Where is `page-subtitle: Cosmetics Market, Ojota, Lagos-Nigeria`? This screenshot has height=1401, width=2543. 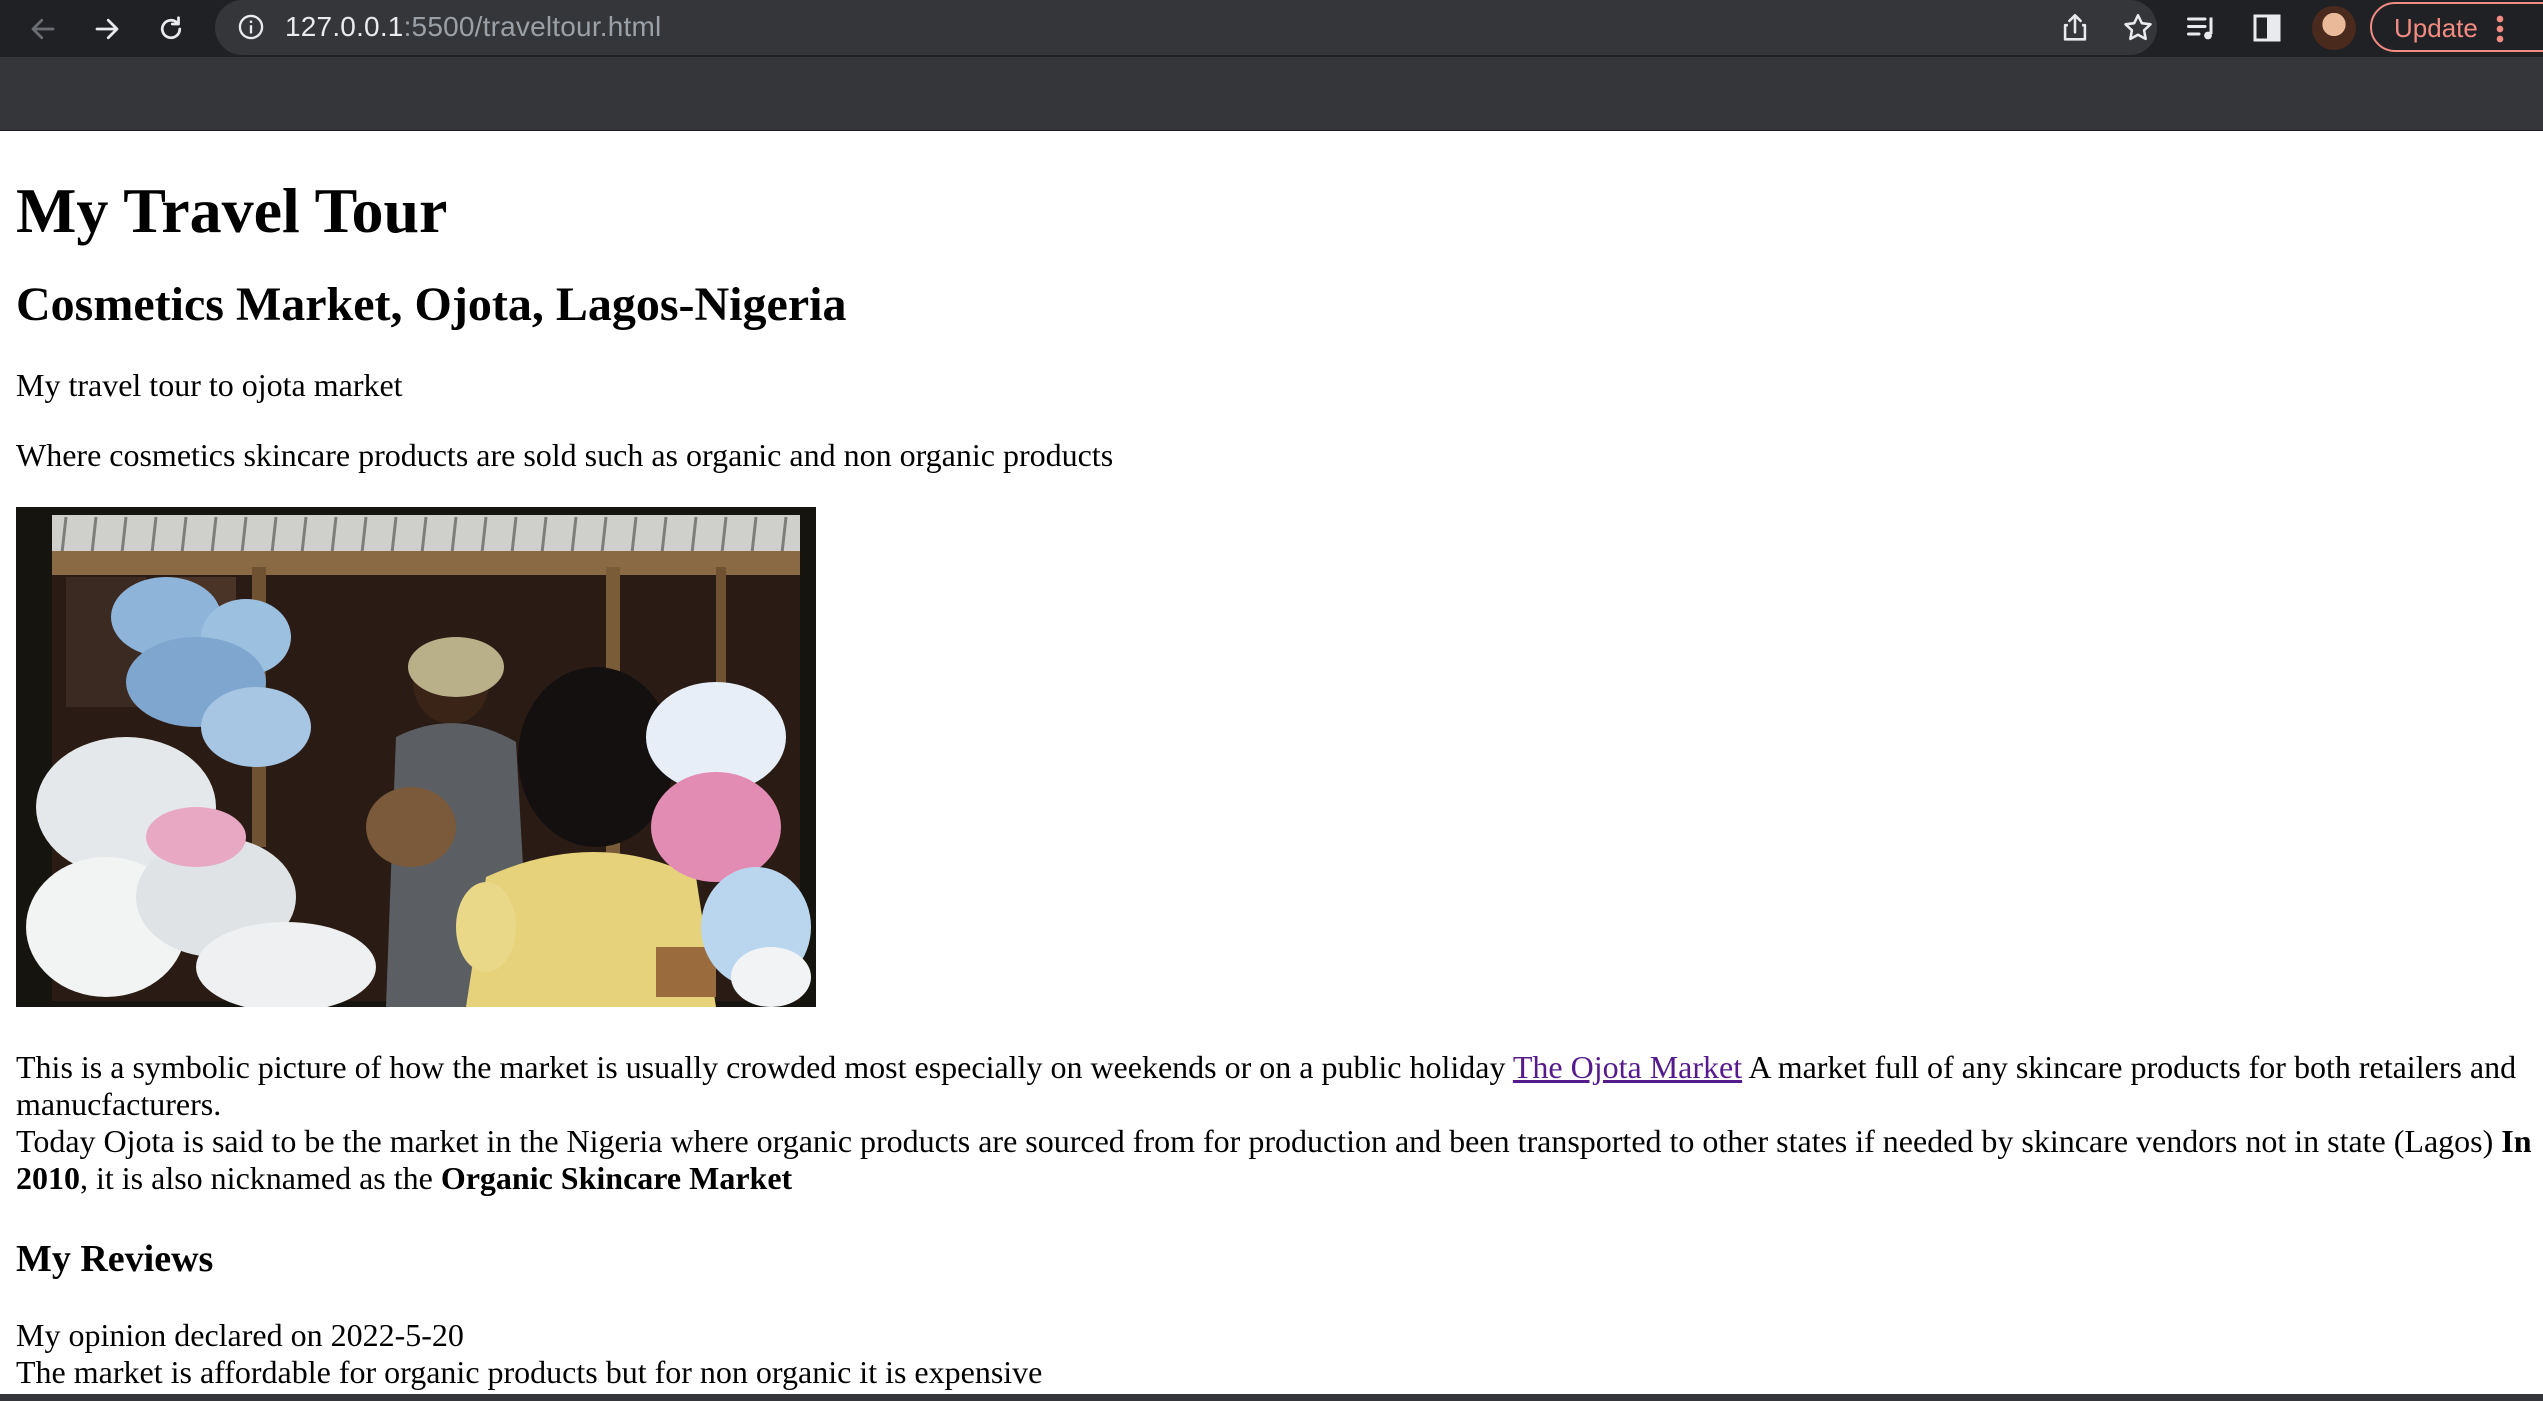
page-subtitle: Cosmetics Market, Ojota, Lagos-Nigeria is located at coordinates (431, 304).